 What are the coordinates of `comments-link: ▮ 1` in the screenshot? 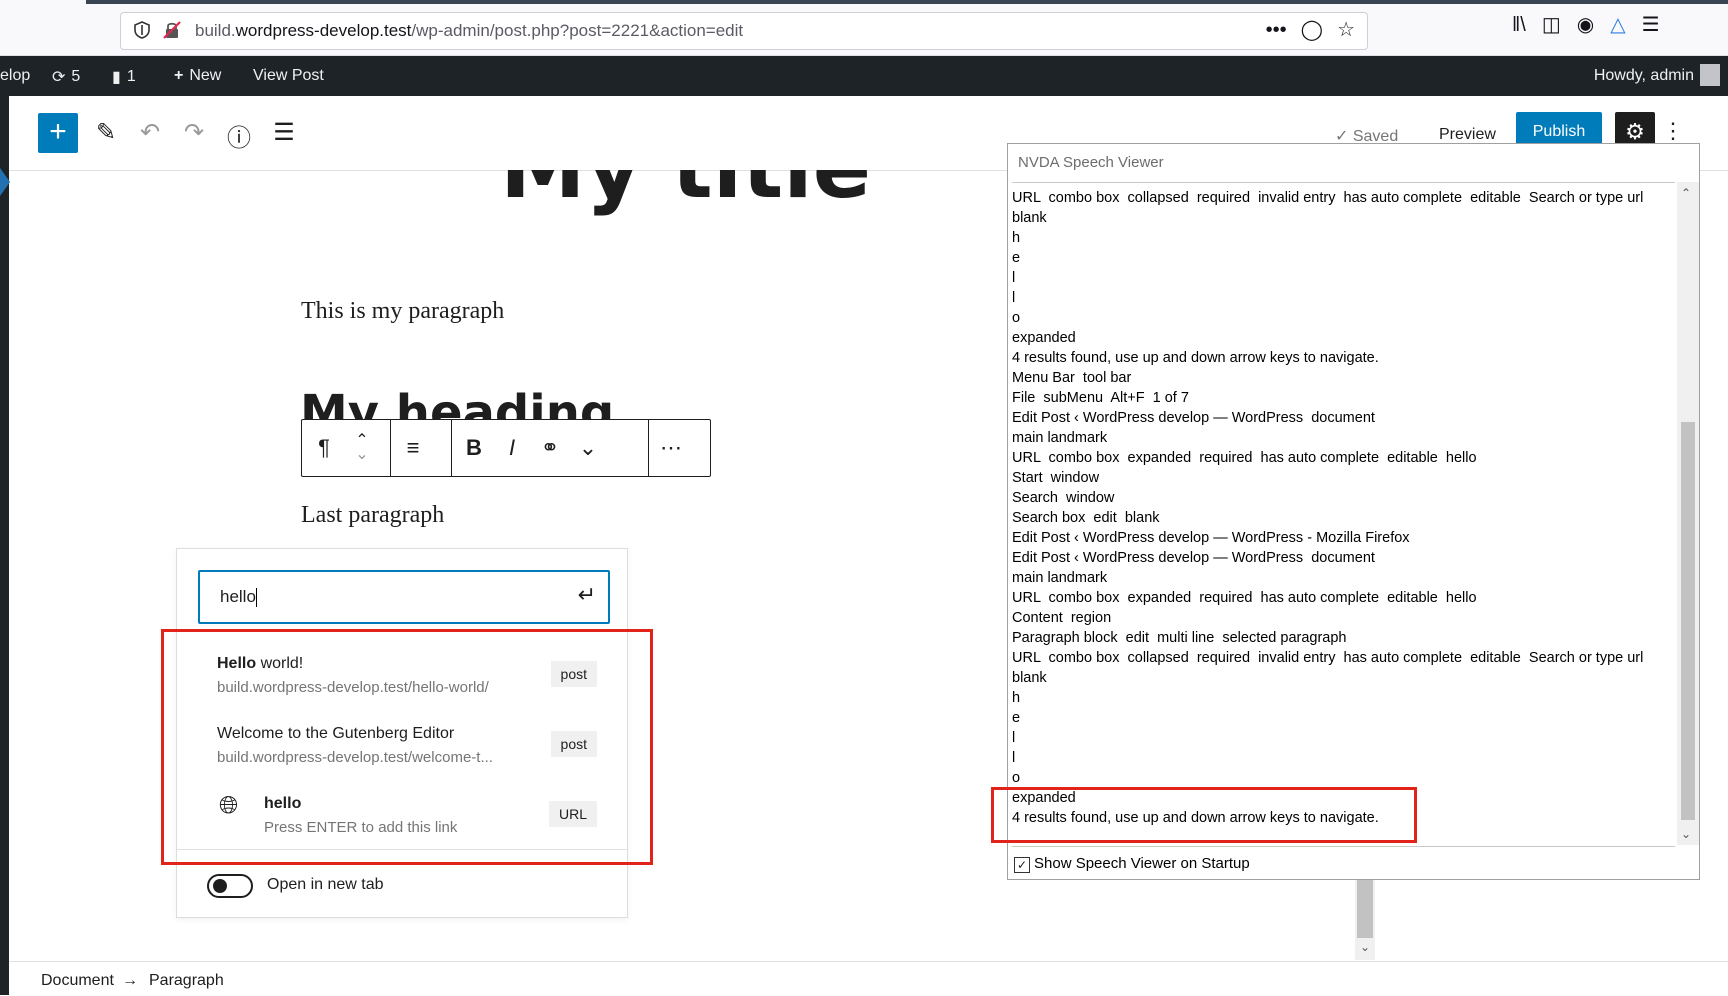 It's located at (124, 77).